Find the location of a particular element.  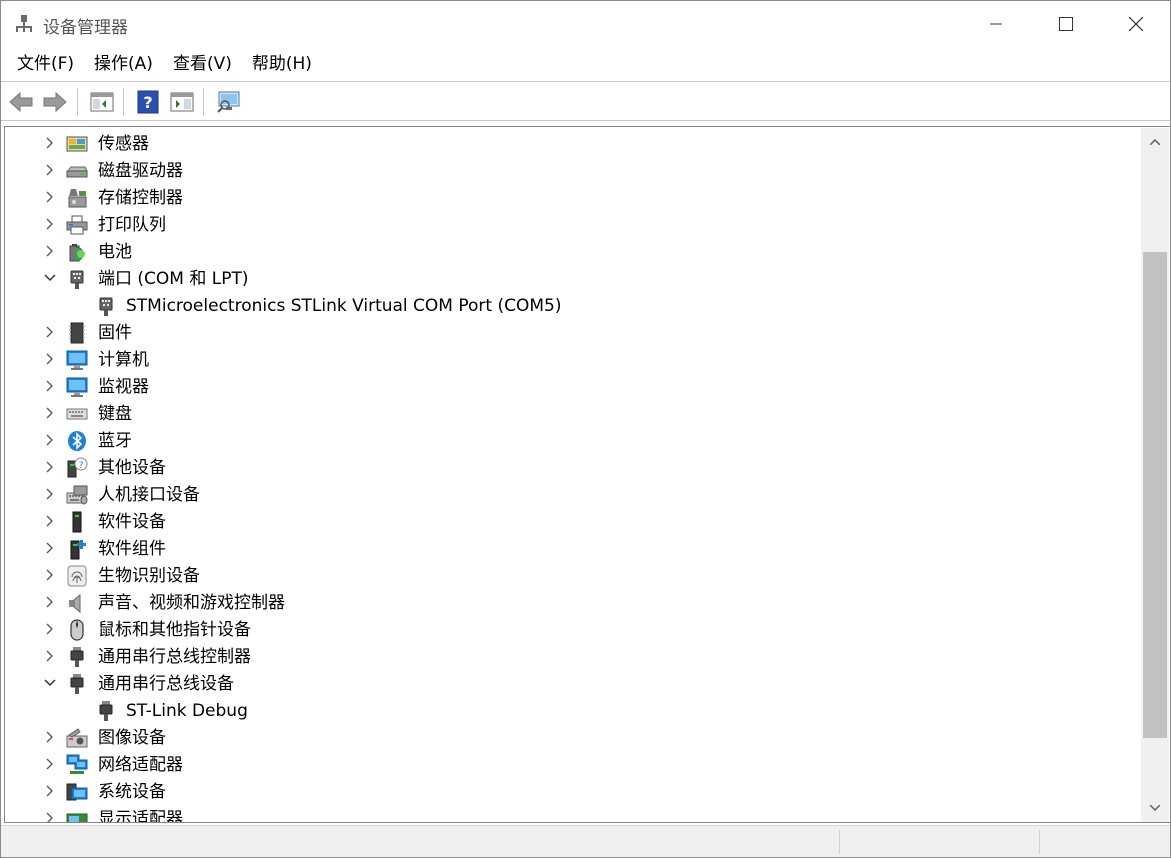

usb-plug-icon is located at coordinates (106, 711).